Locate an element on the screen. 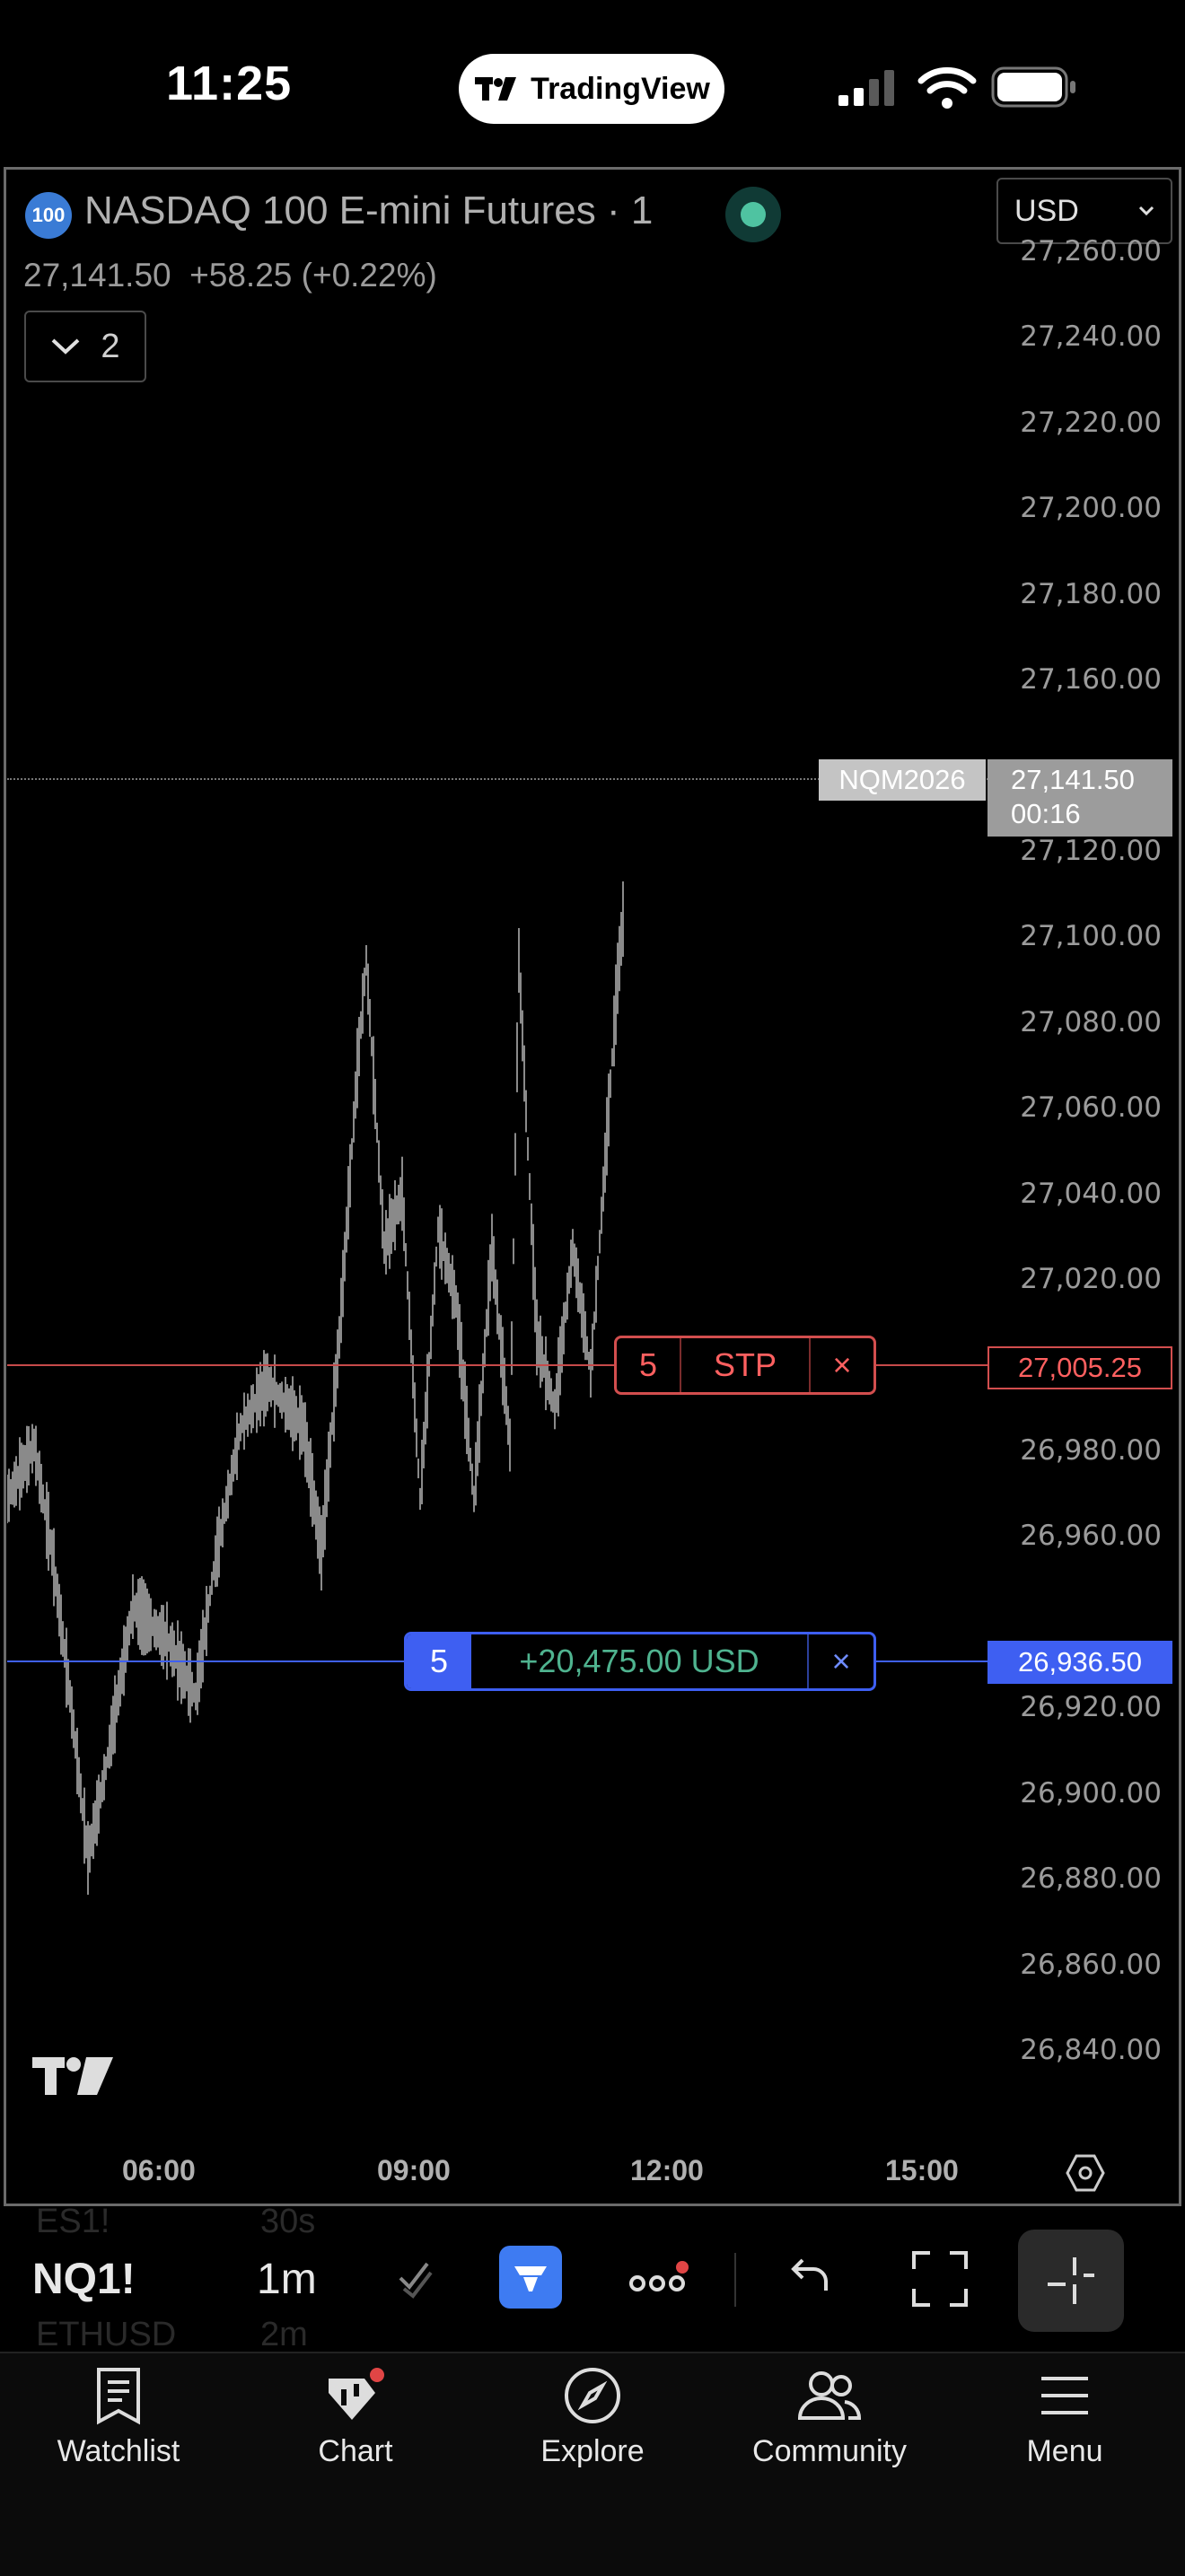  nav-item-community: Community is located at coordinates (829, 2417).